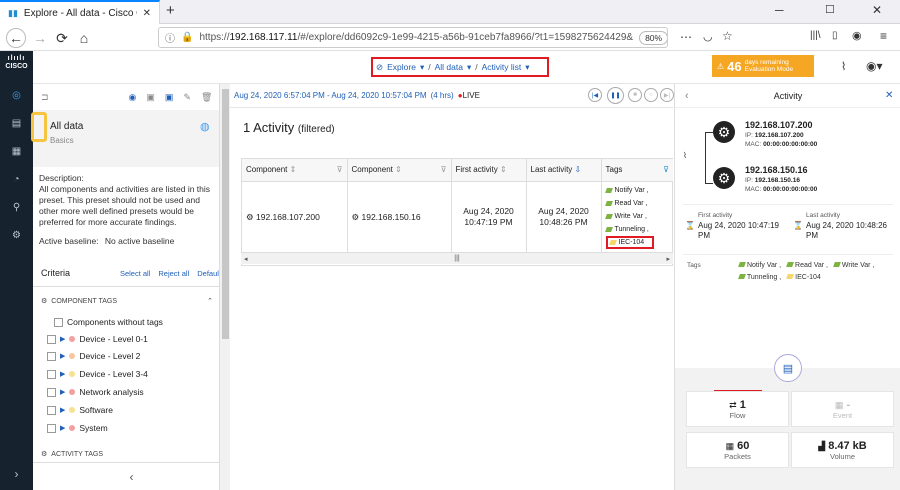 Image resolution: width=900 pixels, height=490 pixels. Describe the element at coordinates (95, 392) in the screenshot. I see `tree-item: ▶ Network analysis` at that location.